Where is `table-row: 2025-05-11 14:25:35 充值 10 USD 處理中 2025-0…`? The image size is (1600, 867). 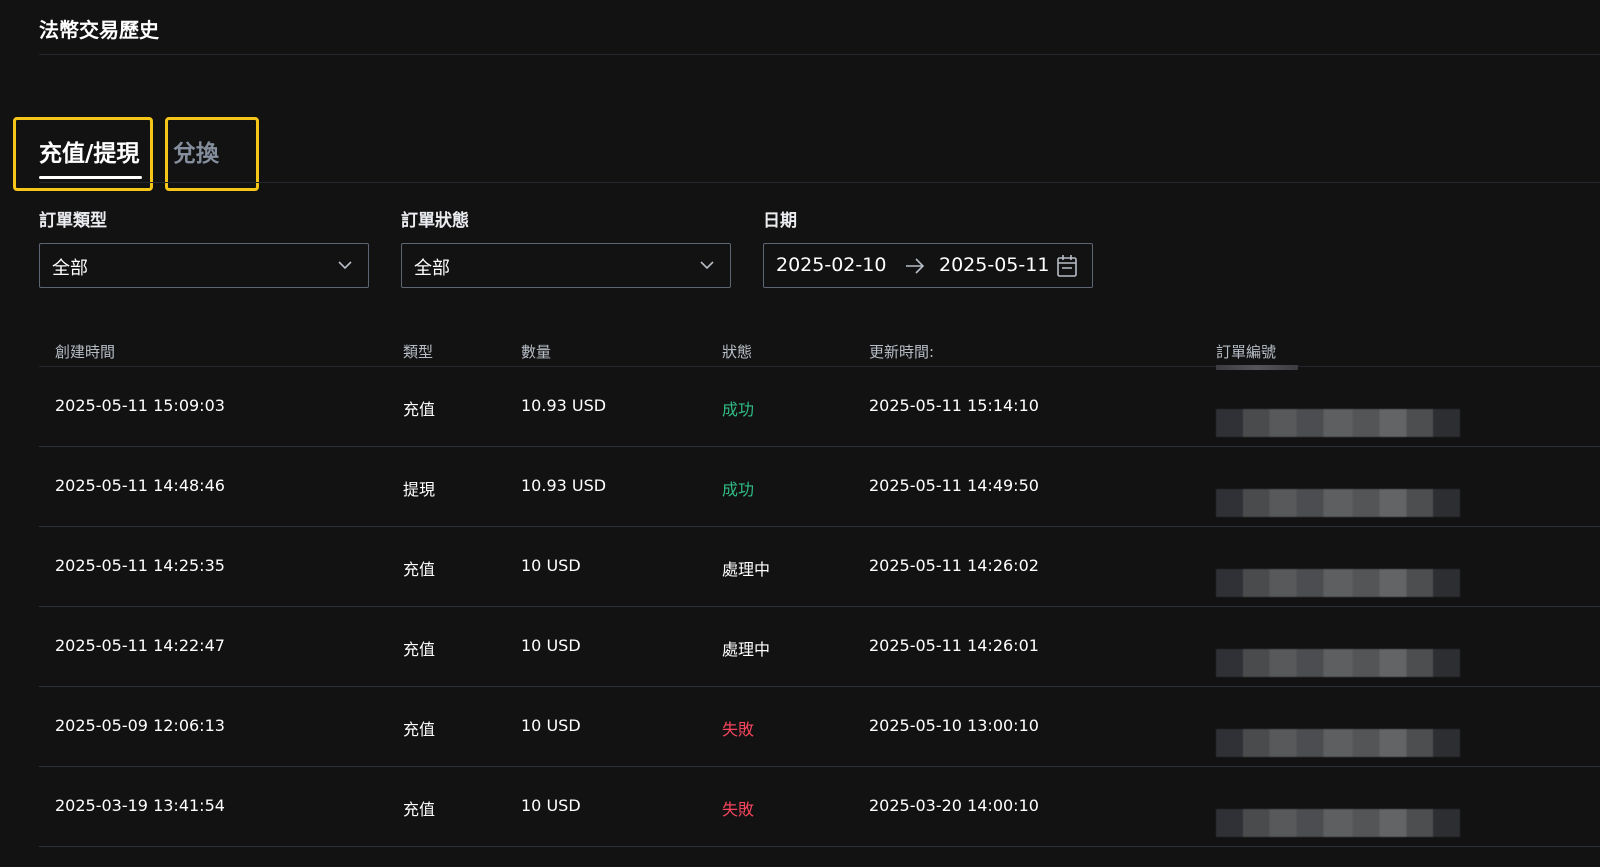 table-row: 2025-05-11 14:25:35 充值 10 USD 處理中 2025-0… is located at coordinates (819, 567).